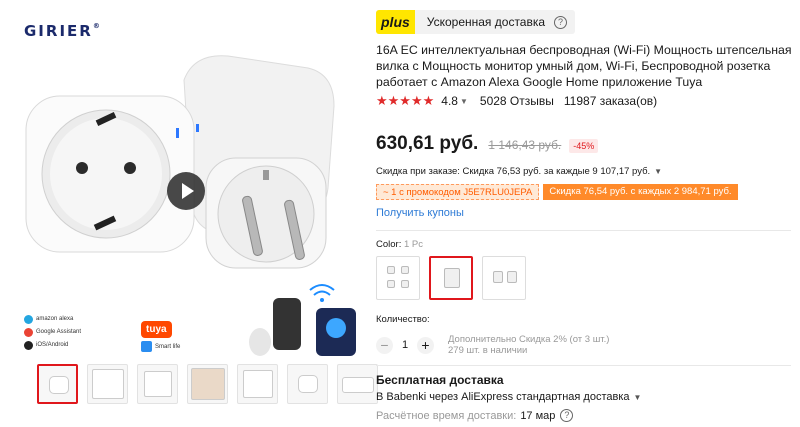  Describe the element at coordinates (146, 346) in the screenshot. I see `smartlife-icon` at that location.